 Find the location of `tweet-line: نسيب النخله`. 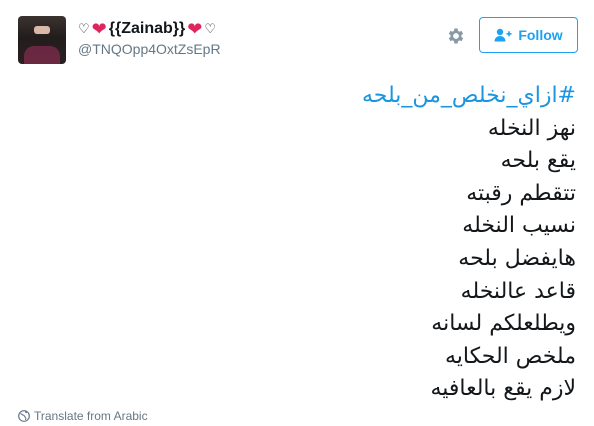

tweet-line: نسيب النخله is located at coordinates (519, 226).